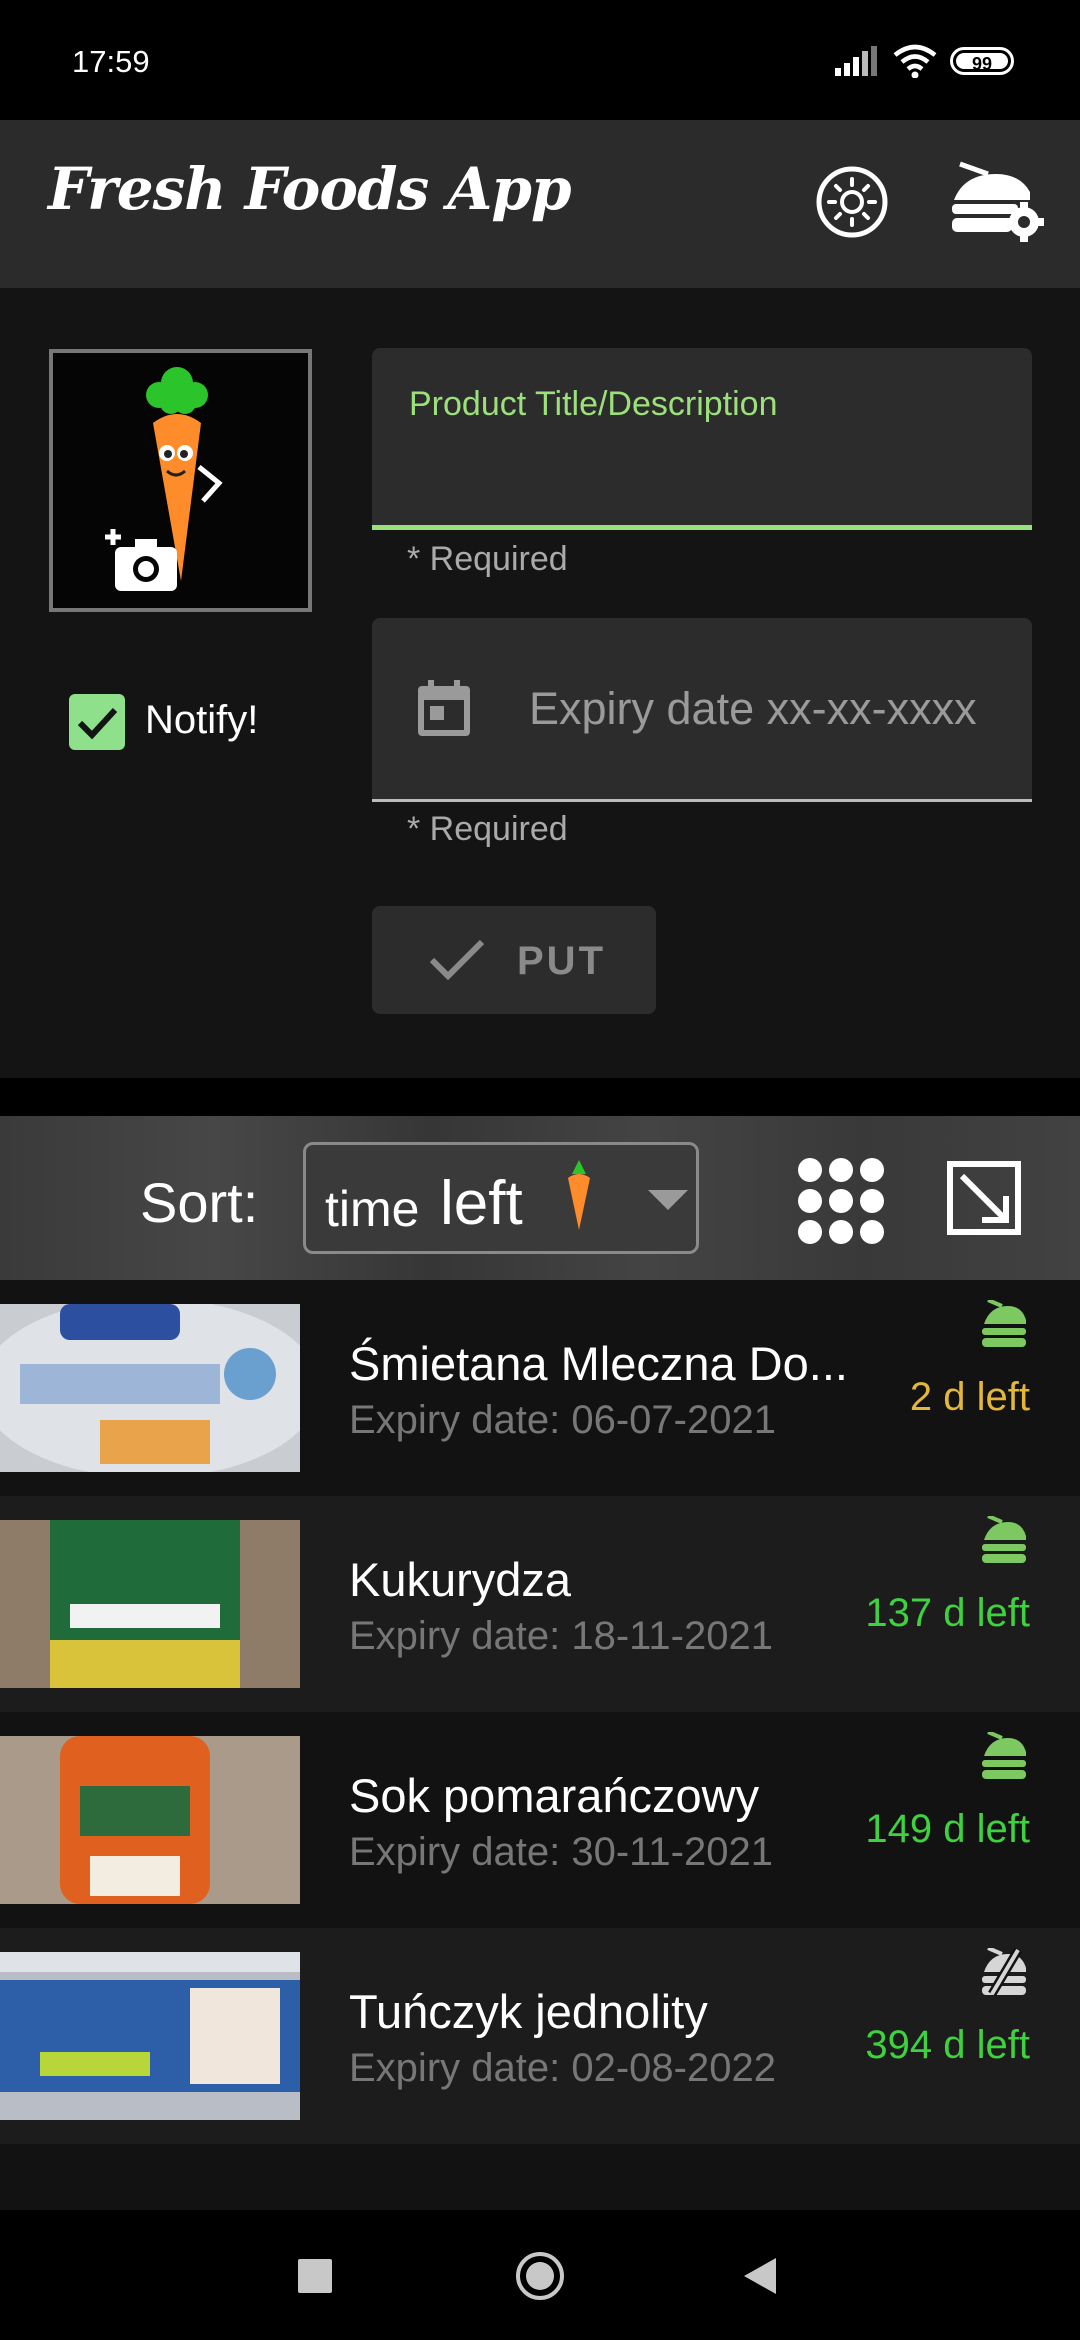 Image resolution: width=1080 pixels, height=2340 pixels. I want to click on battery-icon: 99, so click(982, 61).